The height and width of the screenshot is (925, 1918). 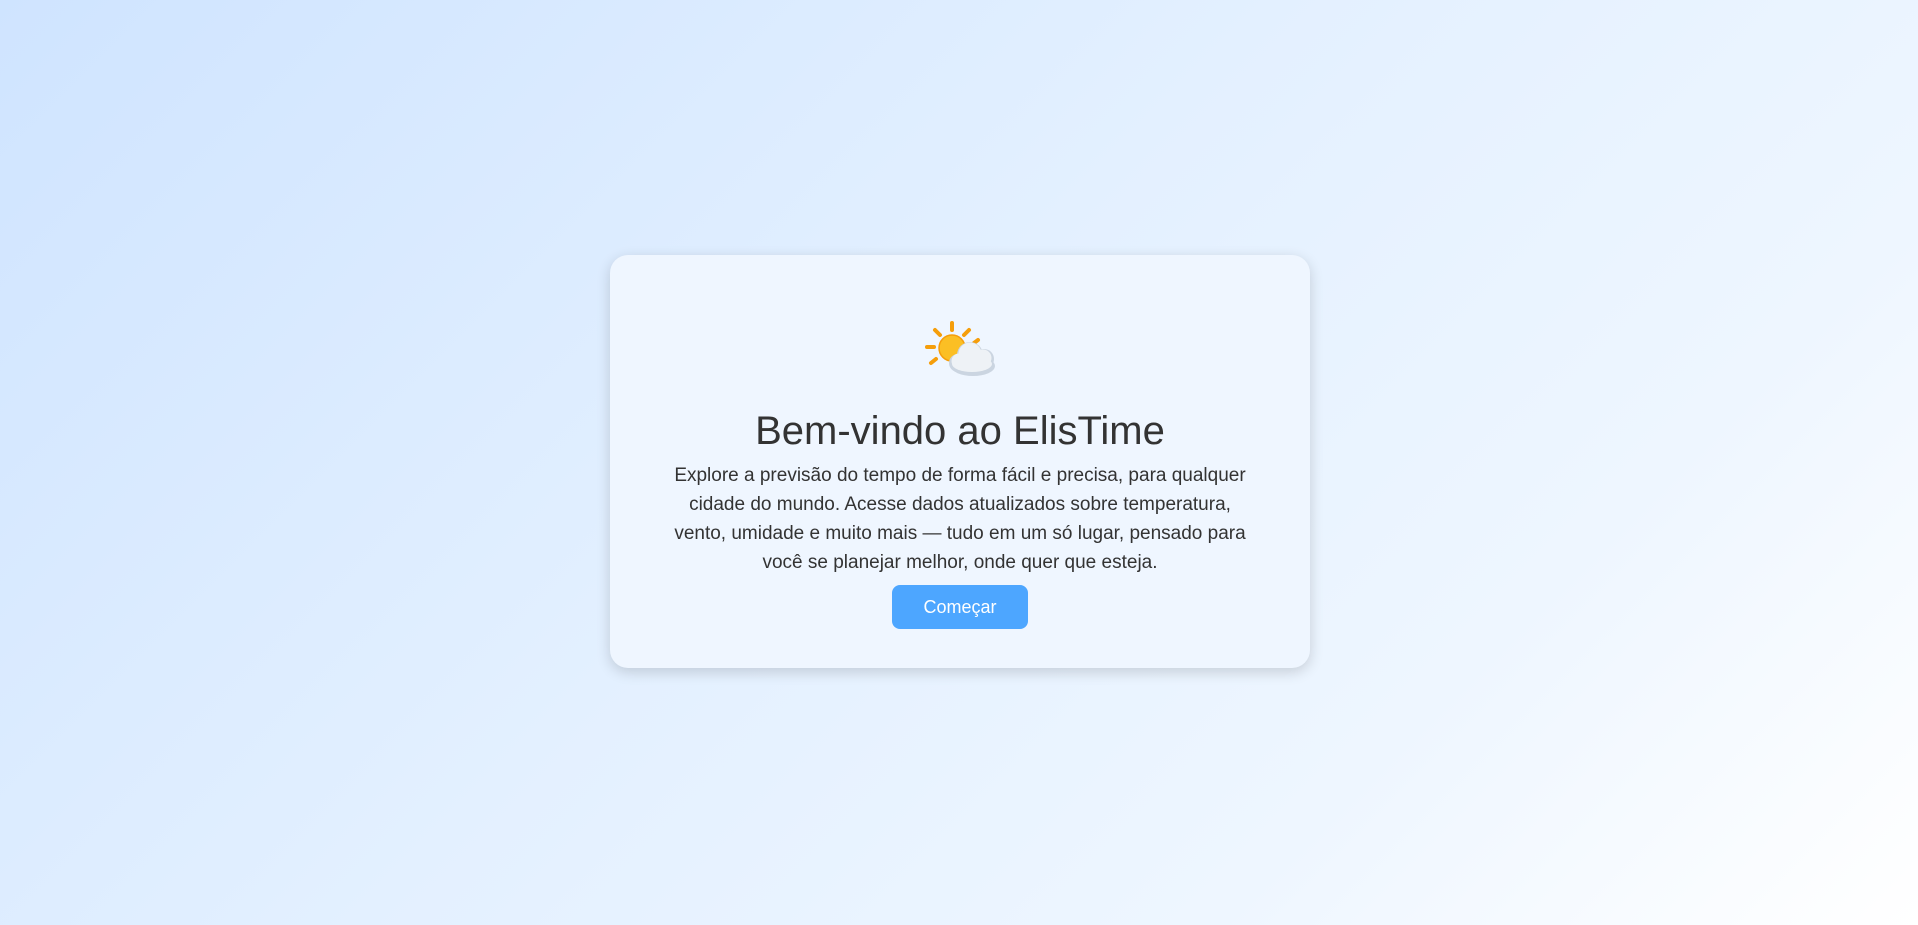 I want to click on sun-behind-cloud-icon, so click(x=960, y=348).